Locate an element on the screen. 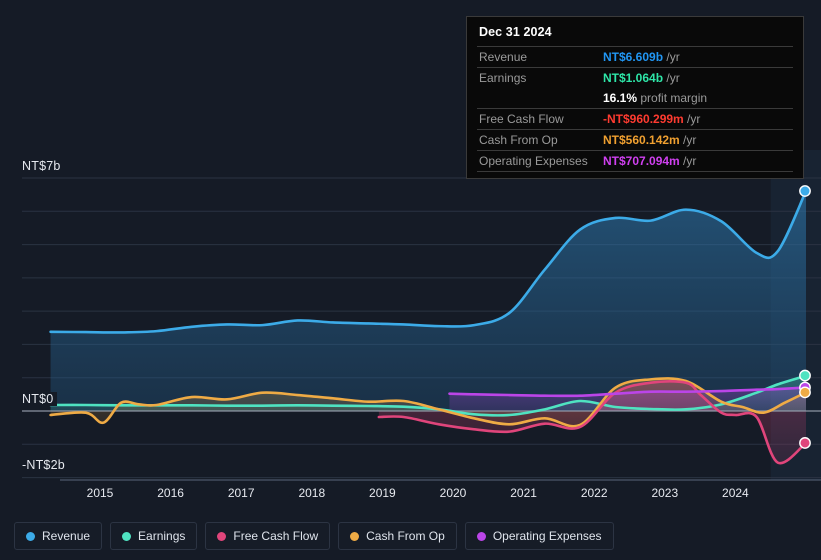 This screenshot has width=821, height=560. tooltip-row-value: NT$560.142m /yr is located at coordinates (697, 140).